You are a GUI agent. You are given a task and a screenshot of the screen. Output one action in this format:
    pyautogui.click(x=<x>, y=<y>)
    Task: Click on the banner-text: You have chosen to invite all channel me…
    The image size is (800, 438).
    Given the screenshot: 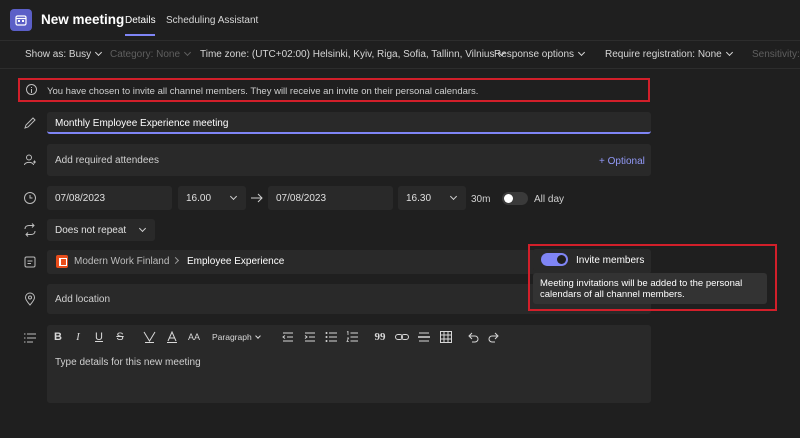 What is the action you would take?
    pyautogui.click(x=263, y=91)
    